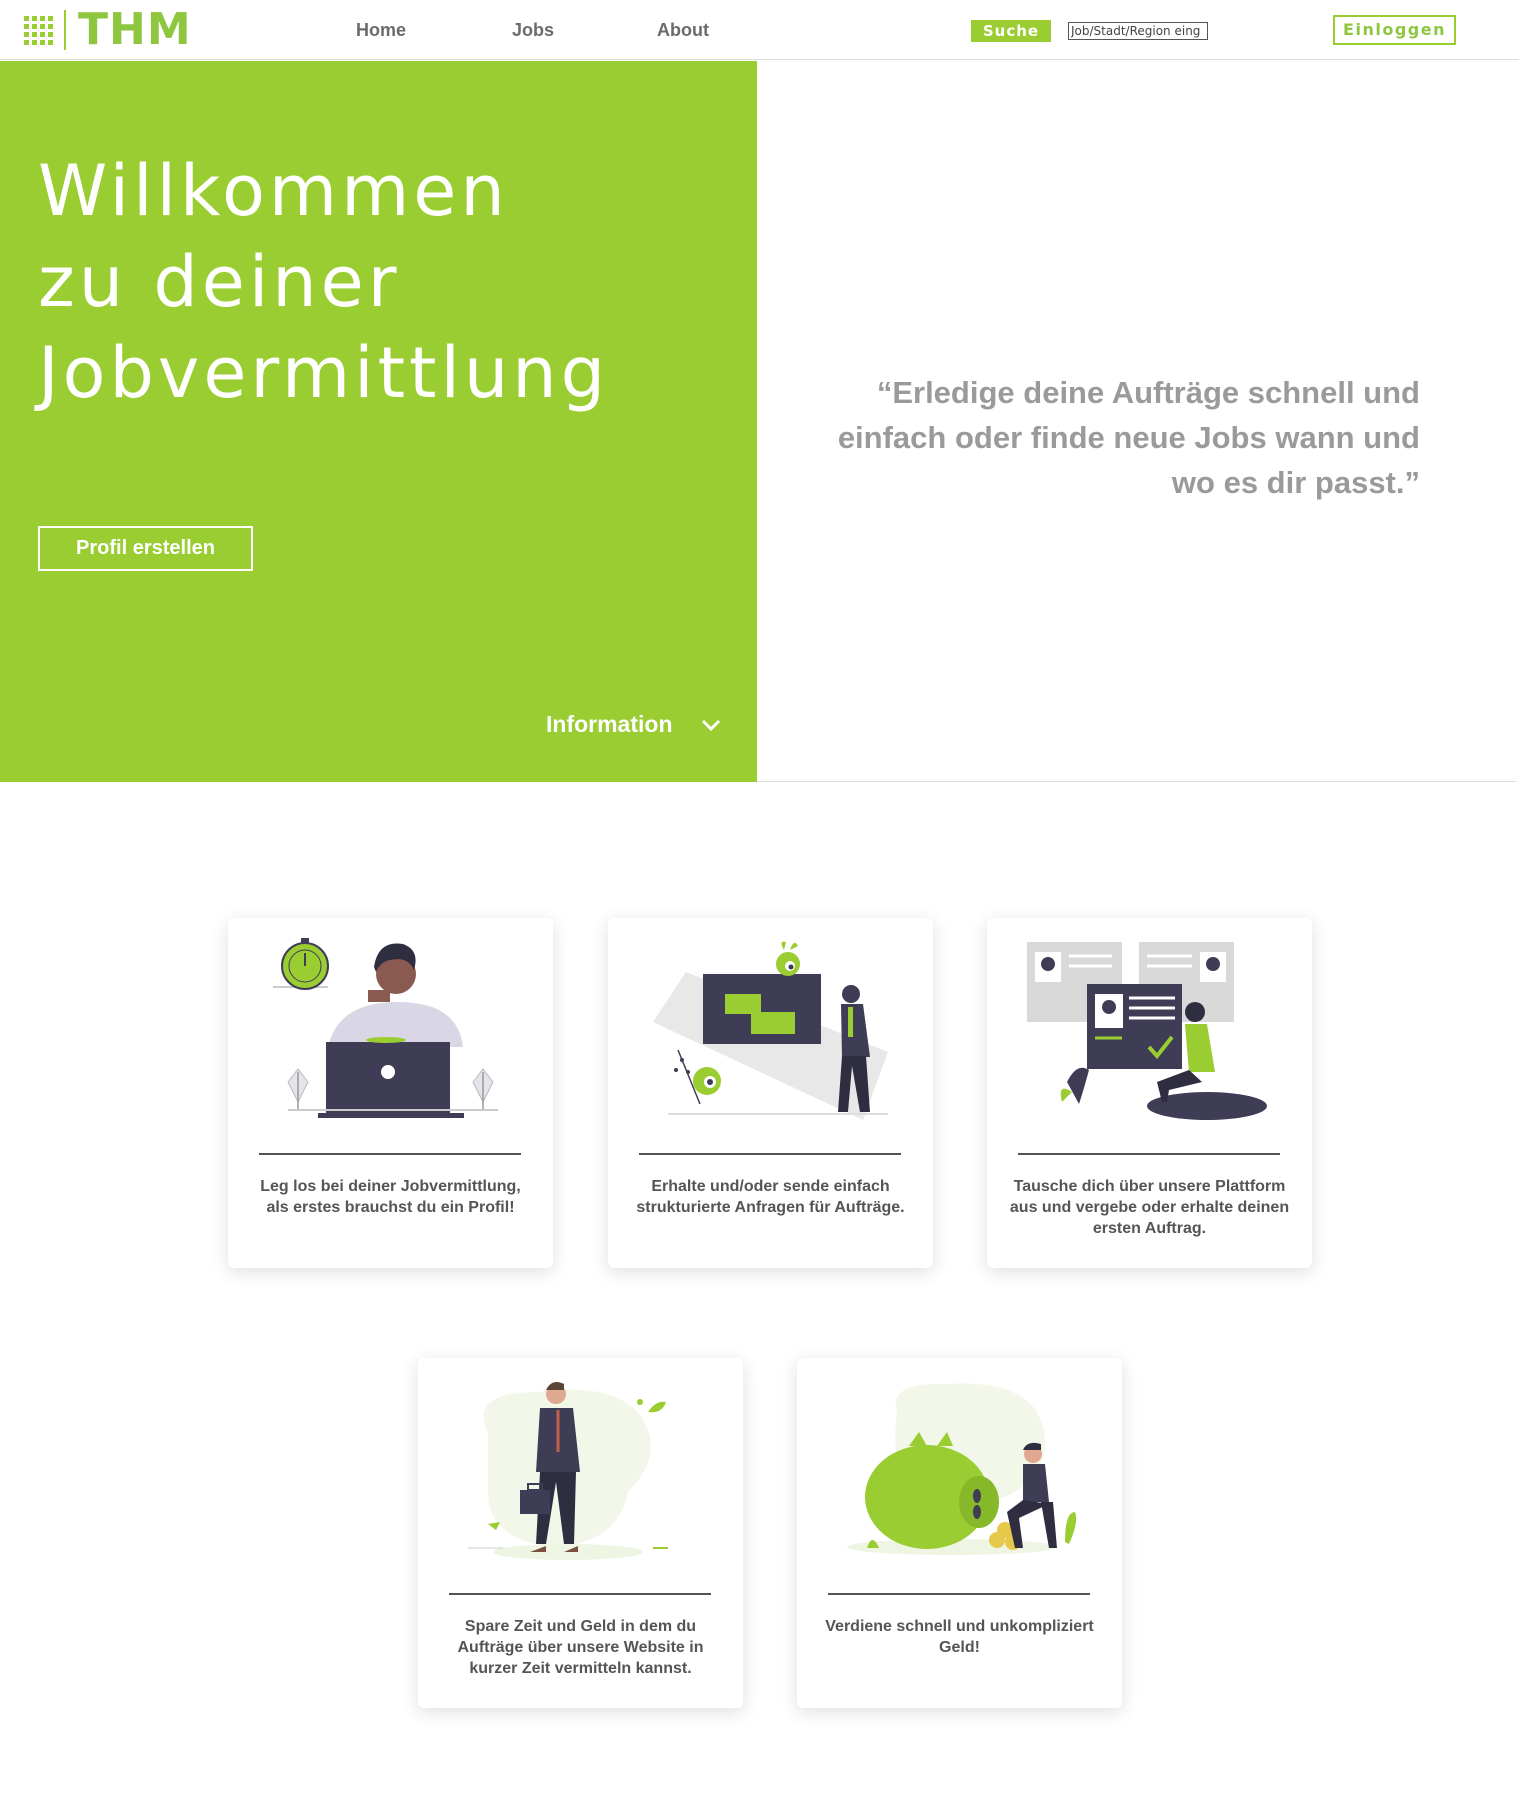 The image size is (1519, 1809). I want to click on piggy-bank-illustration, so click(962, 1469).